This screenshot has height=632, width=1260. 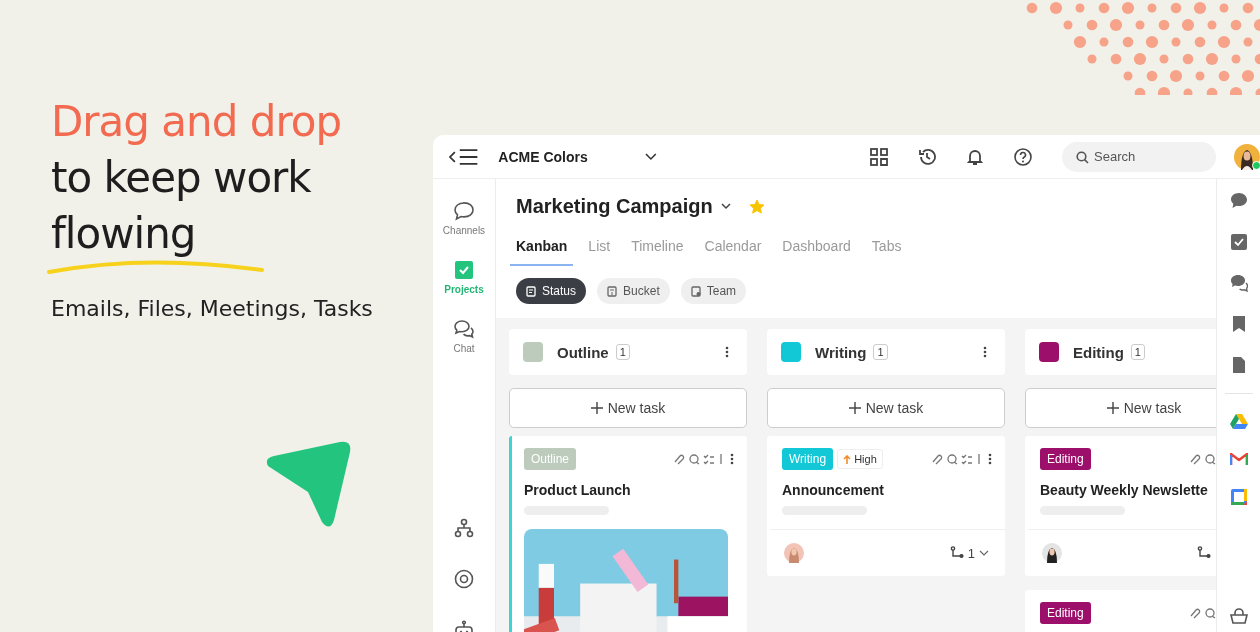 What do you see at coordinates (124, 234) in the screenshot?
I see `headline-line: flowing` at bounding box center [124, 234].